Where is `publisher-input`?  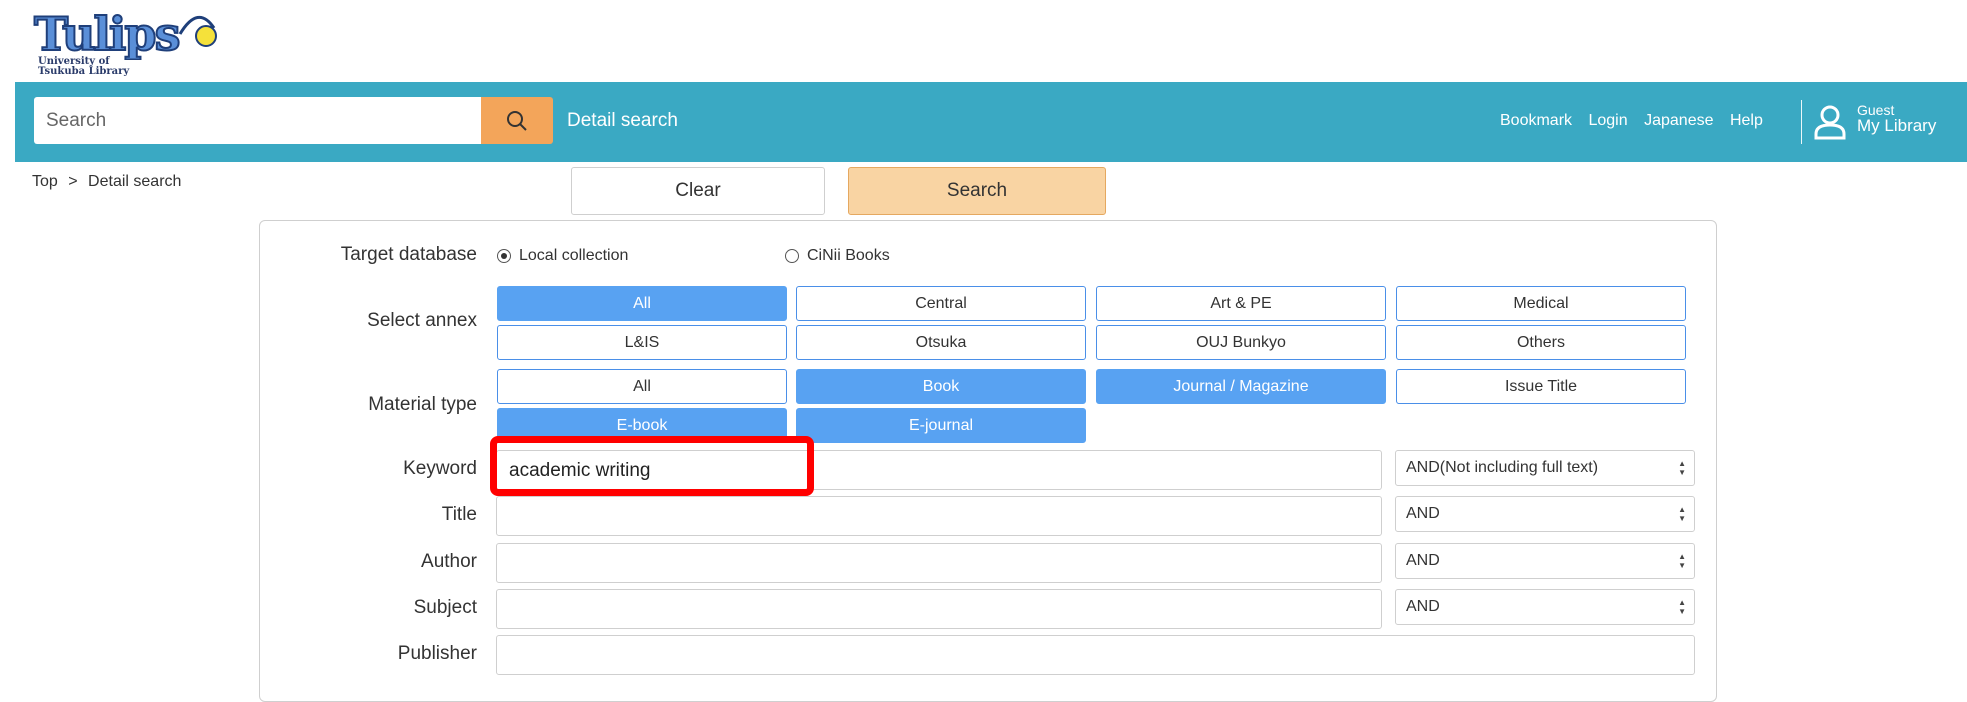
publisher-input is located at coordinates (1095, 655).